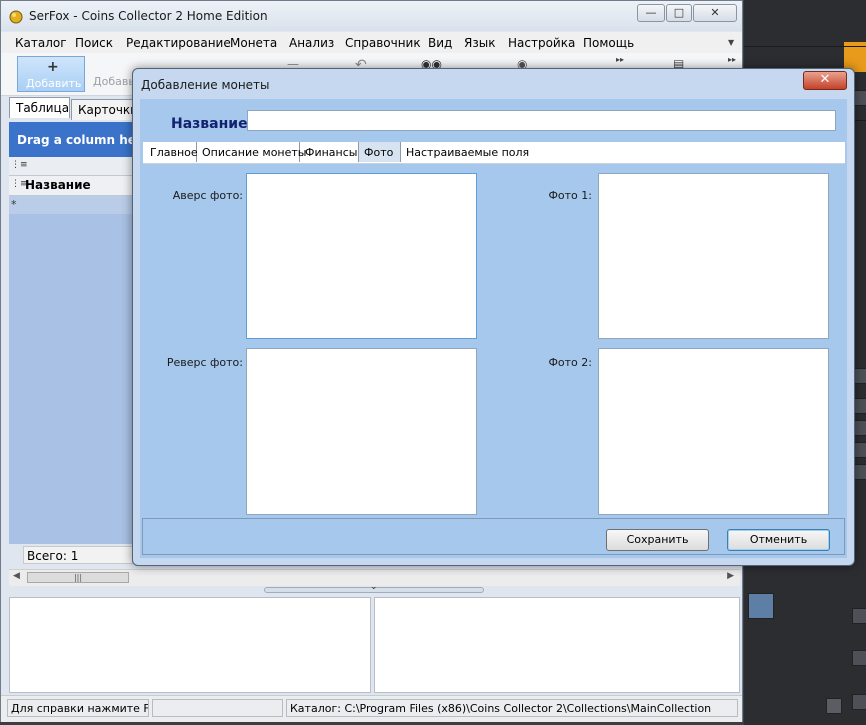 This screenshot has height=725, width=866. What do you see at coordinates (361, 256) in the screenshot?
I see `obverse-photo-box` at bounding box center [361, 256].